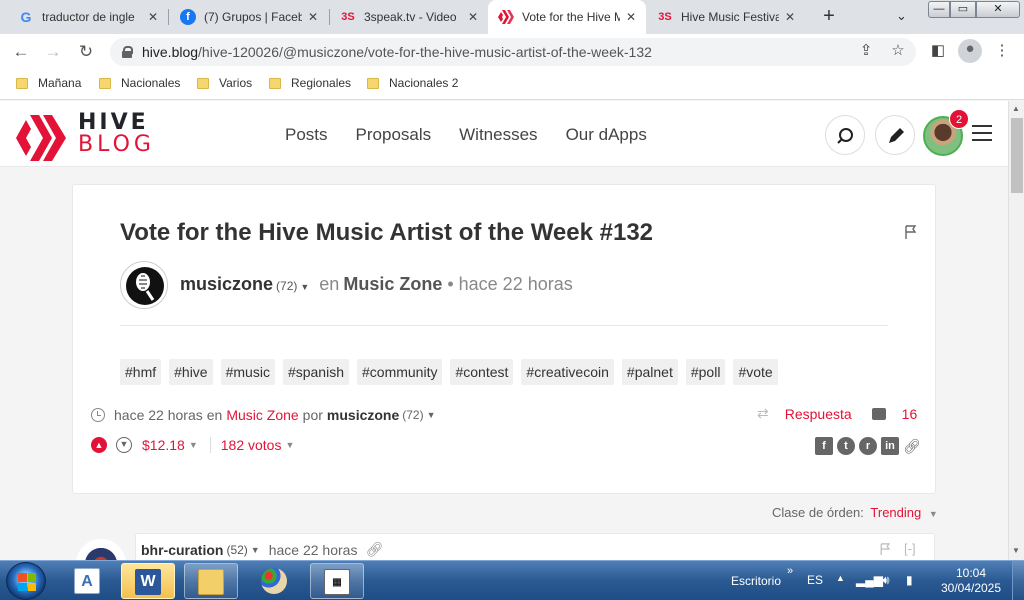 The height and width of the screenshot is (600, 1024). What do you see at coordinates (262, 415) in the screenshot?
I see `meta-community-link: Music Zone` at bounding box center [262, 415].